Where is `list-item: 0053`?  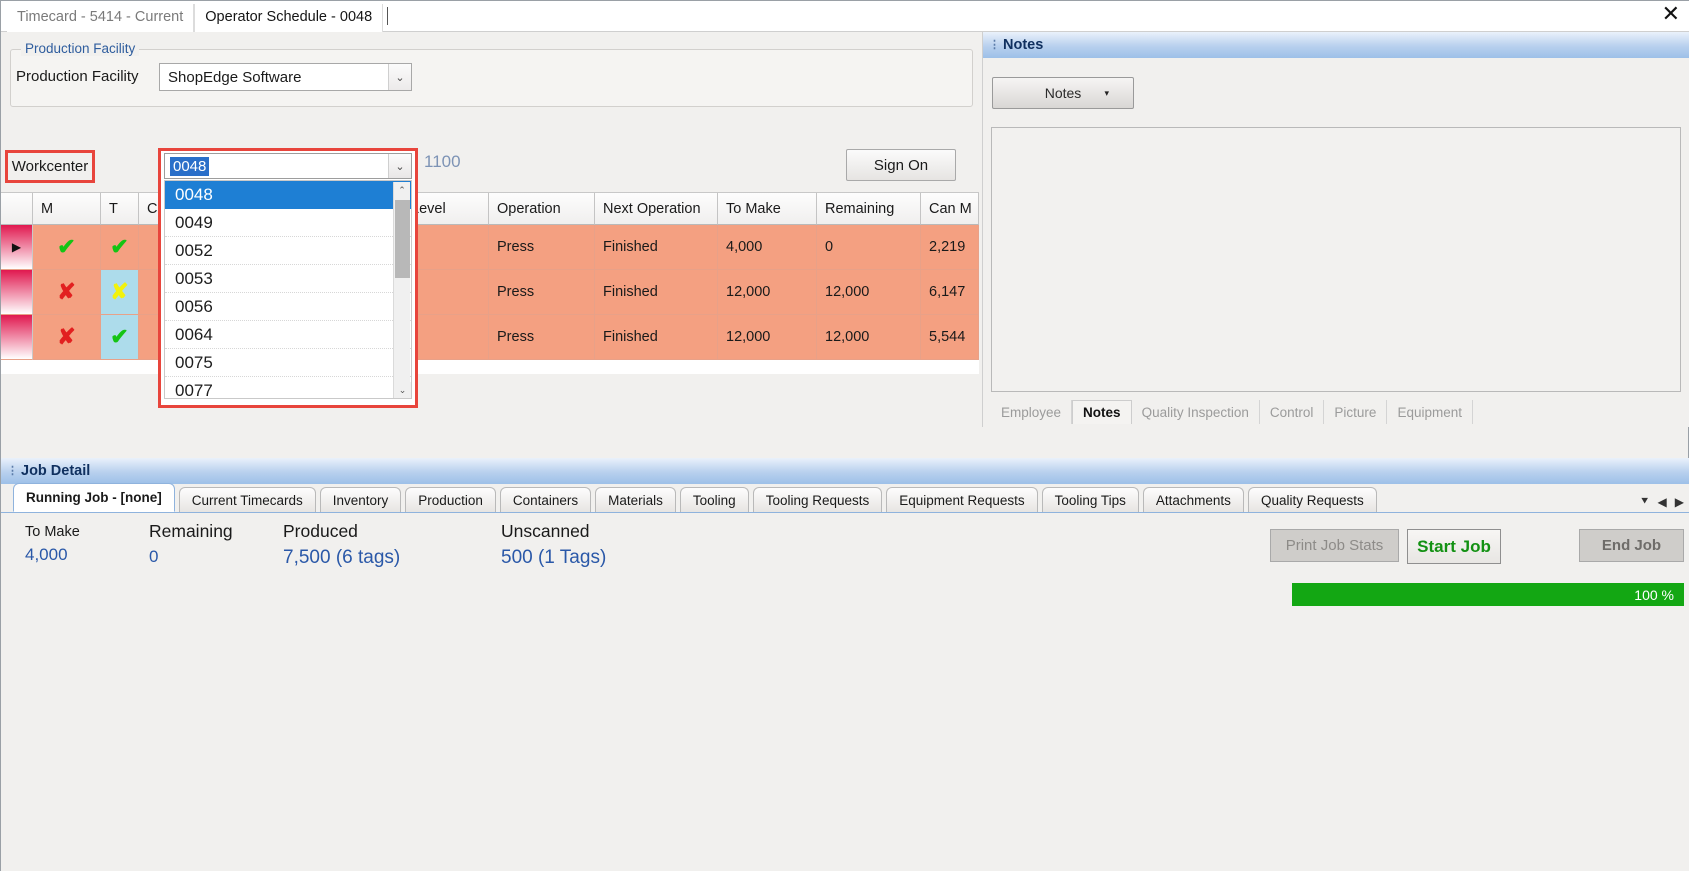
list-item: 0053 is located at coordinates (288, 279).